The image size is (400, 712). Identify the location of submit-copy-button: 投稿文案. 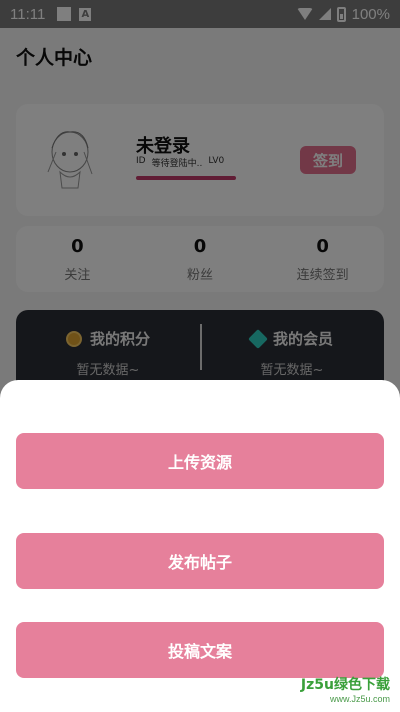
(200, 650).